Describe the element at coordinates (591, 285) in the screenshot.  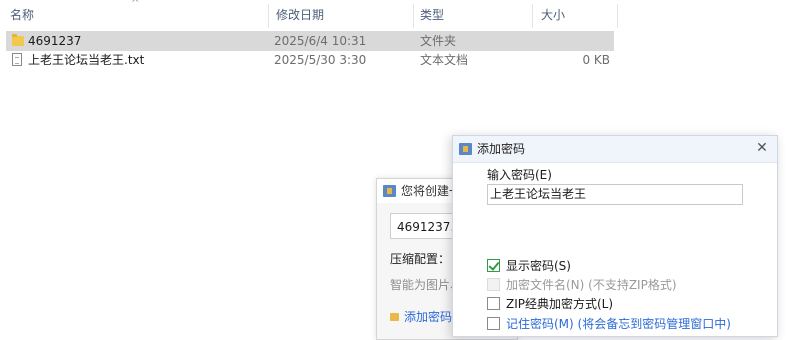
I see `checkbox-label: 加密文件名(N) (不支持ZIP格式)` at that location.